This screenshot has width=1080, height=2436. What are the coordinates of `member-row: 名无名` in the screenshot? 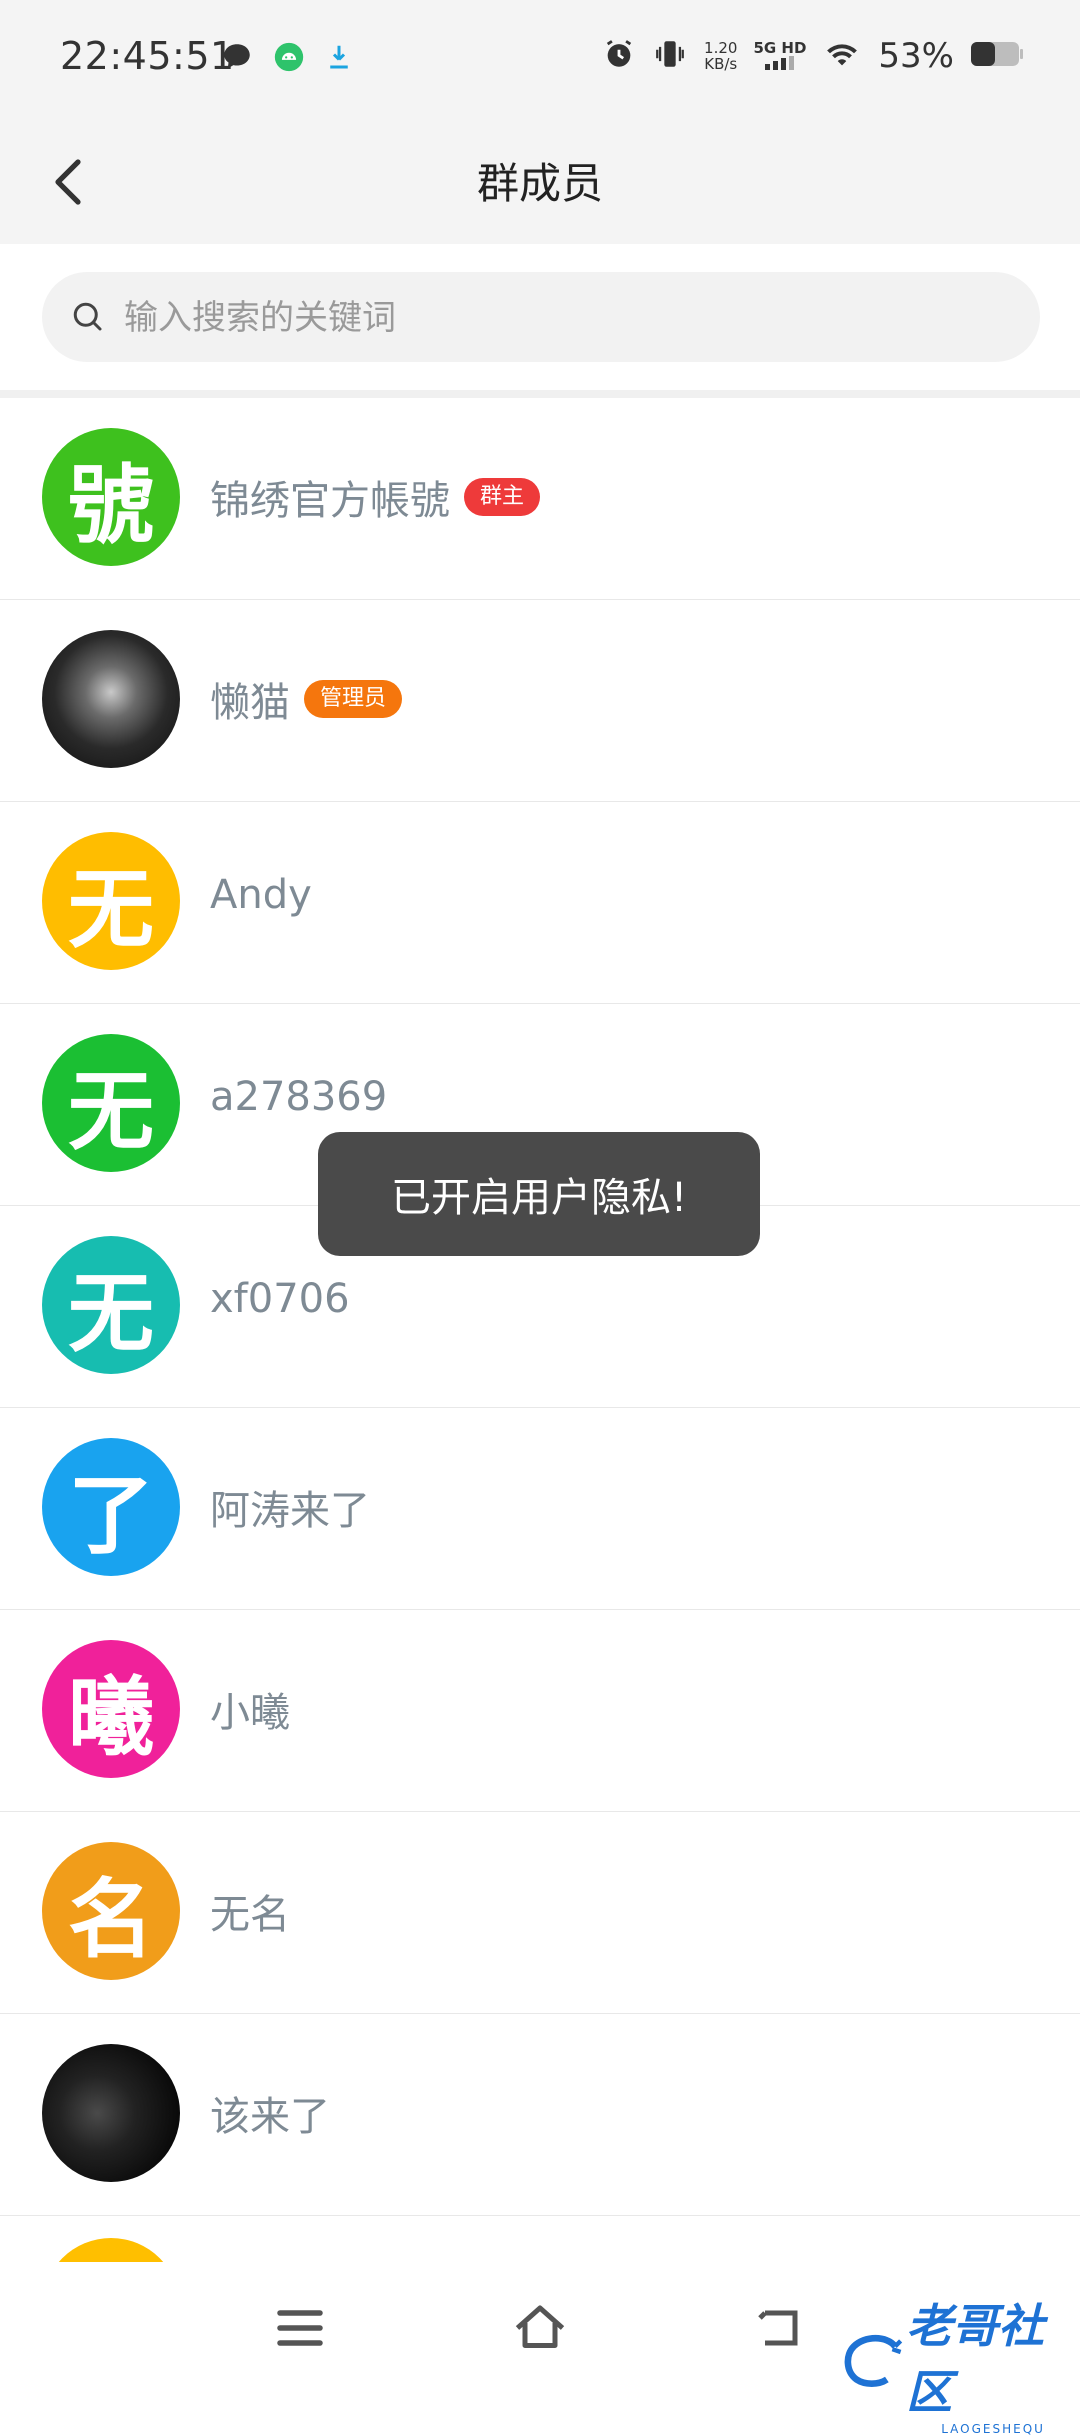 It's located at (540, 1913).